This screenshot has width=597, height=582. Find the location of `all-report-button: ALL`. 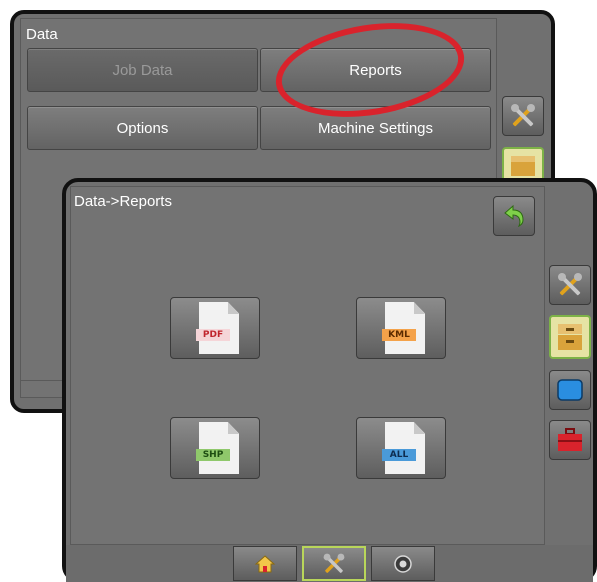

all-report-button: ALL is located at coordinates (401, 448).